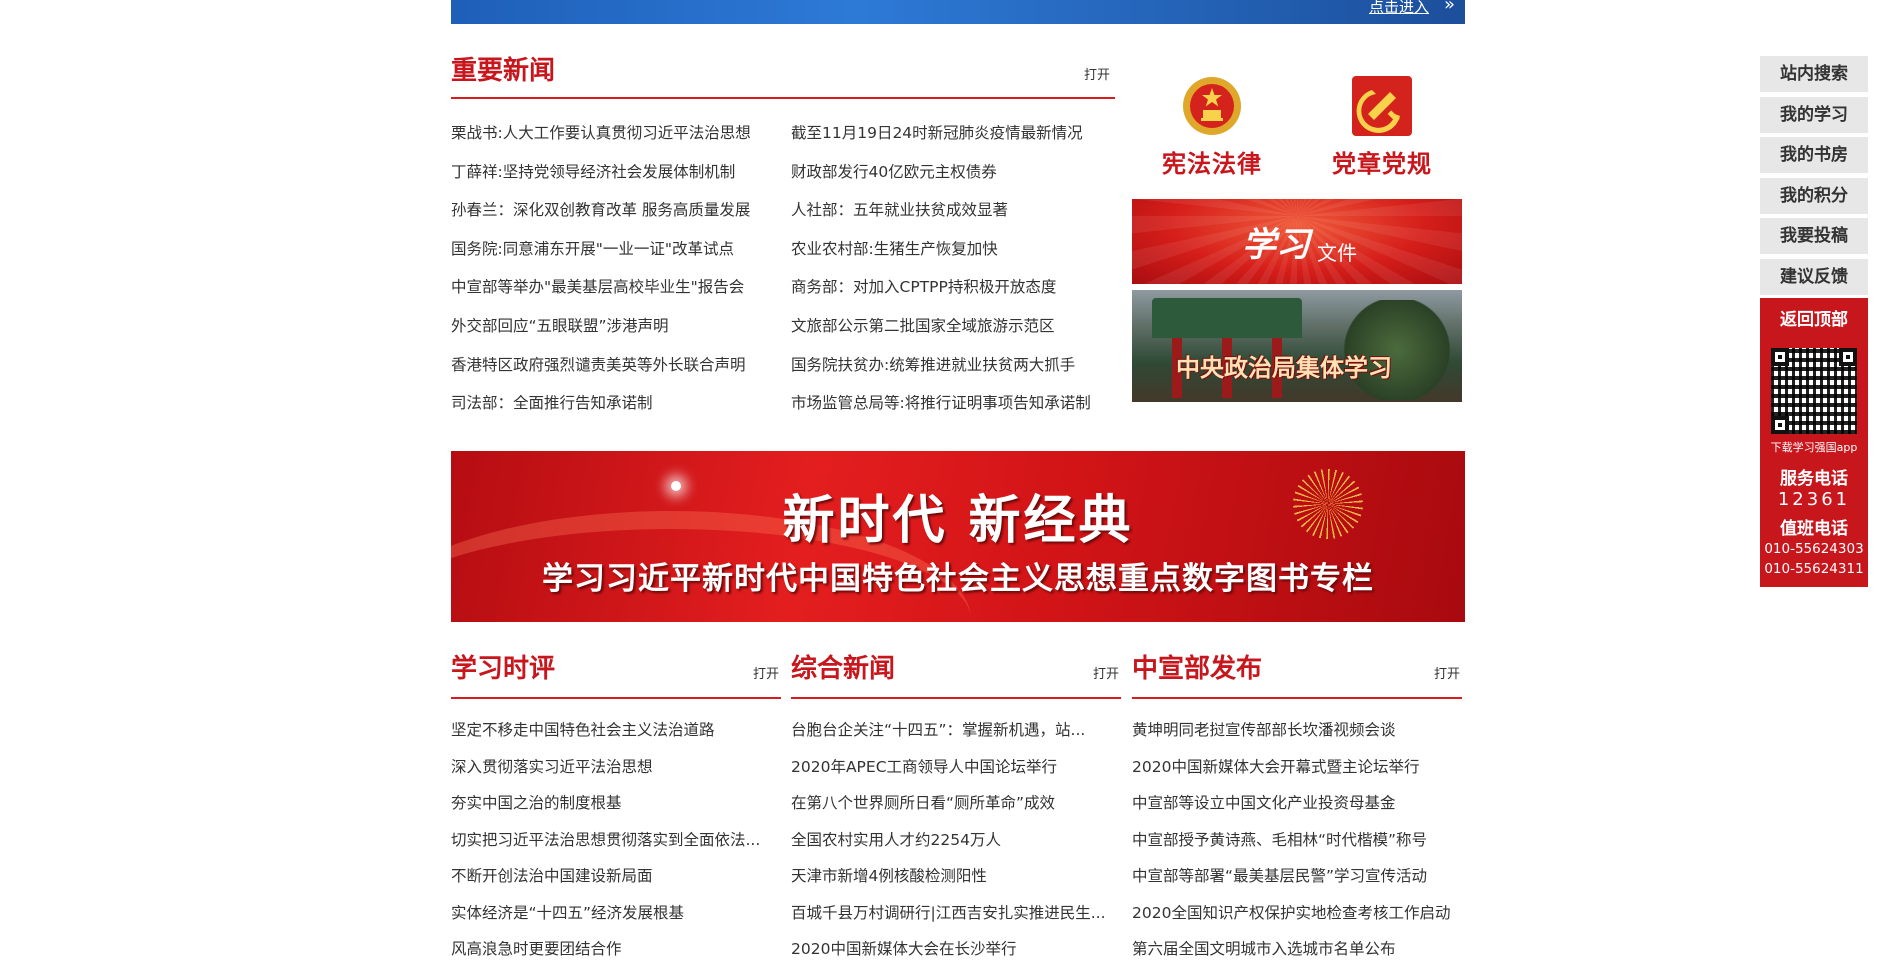 Image resolution: width=1888 pixels, height=975 pixels. What do you see at coordinates (1097, 73) in the screenshot?
I see `important-news-open-link: 打开` at bounding box center [1097, 73].